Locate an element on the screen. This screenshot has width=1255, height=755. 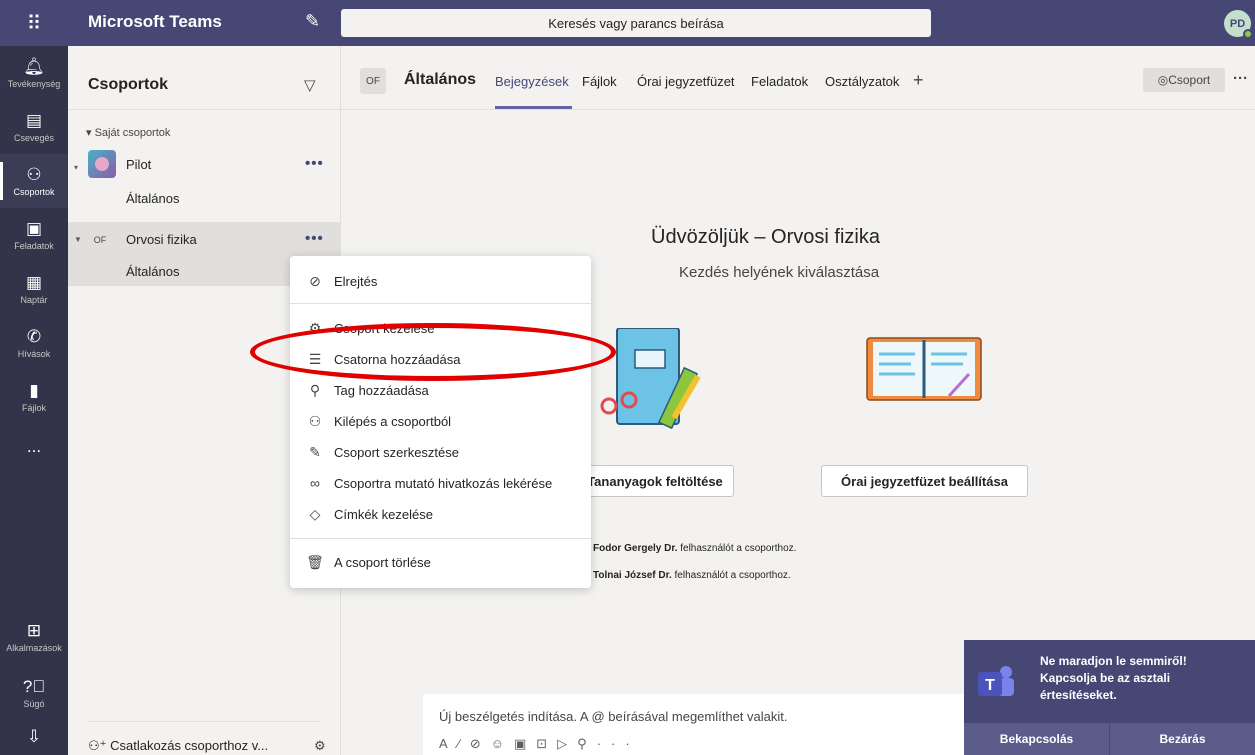
menu-item-leave-team: ⚇ Kilépés a csoportból is located at coordinates (440, 421).